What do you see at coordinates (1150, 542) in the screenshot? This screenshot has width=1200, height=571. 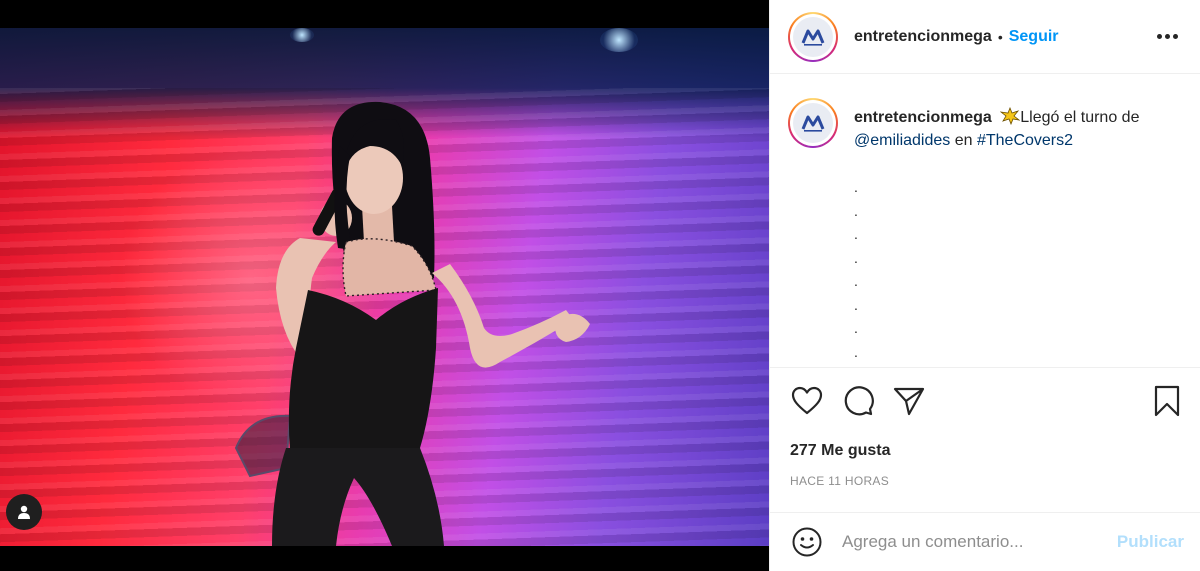 I see `publish-button: Publicar` at bounding box center [1150, 542].